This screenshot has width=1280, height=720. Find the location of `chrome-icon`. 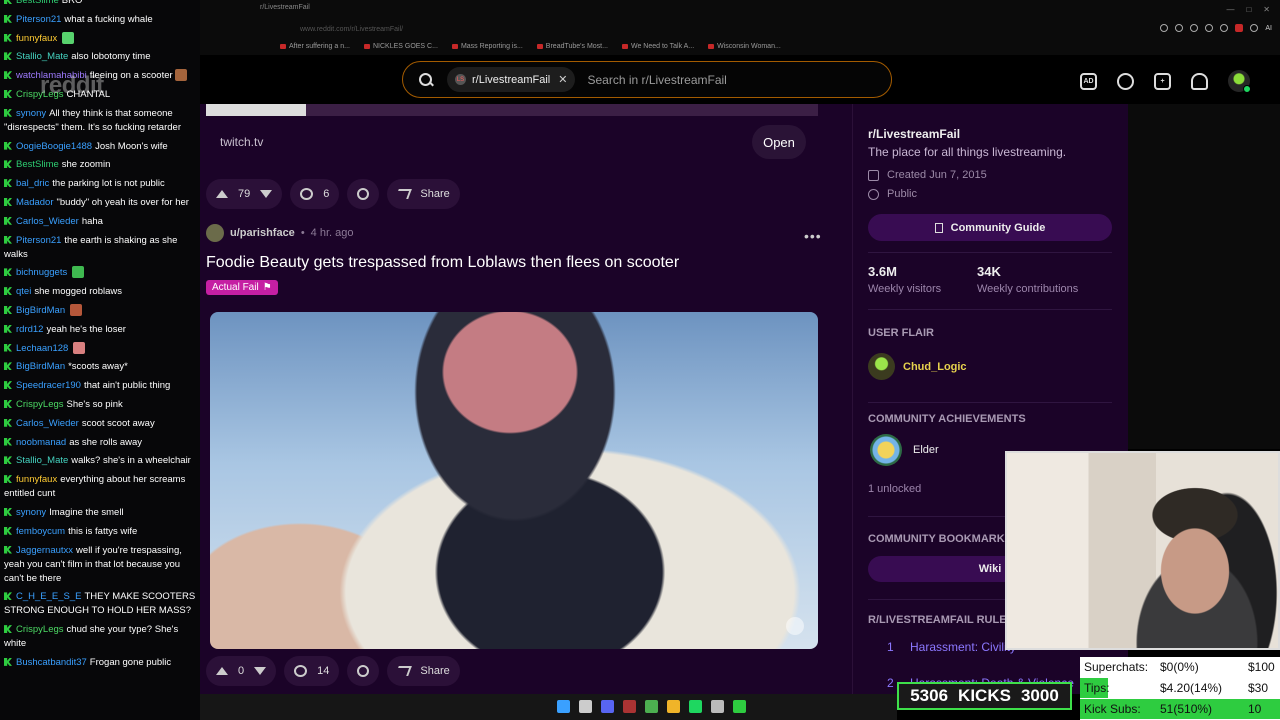

chrome-icon is located at coordinates (651, 706).